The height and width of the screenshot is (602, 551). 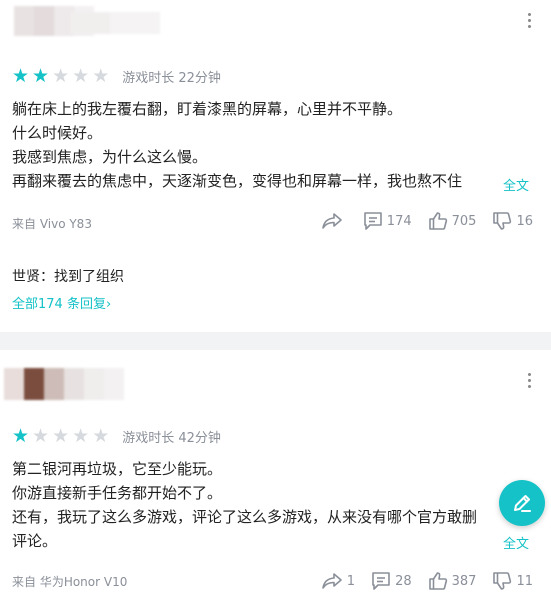 I want to click on review-line: 你游直接新手任务都开始不了。, so click(x=117, y=493).